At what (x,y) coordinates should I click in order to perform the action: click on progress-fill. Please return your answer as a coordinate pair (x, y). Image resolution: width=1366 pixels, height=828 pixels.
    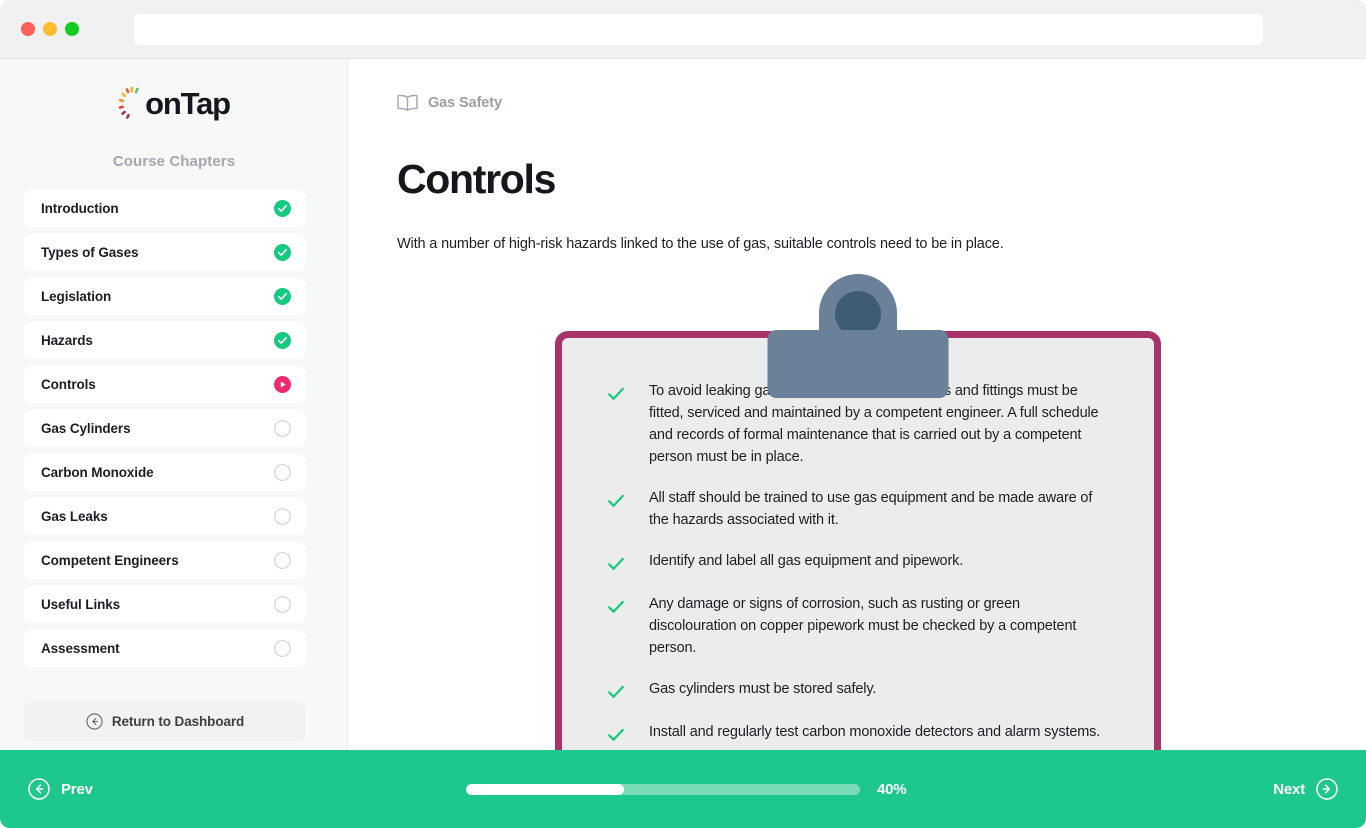
    Looking at the image, I should click on (545, 789).